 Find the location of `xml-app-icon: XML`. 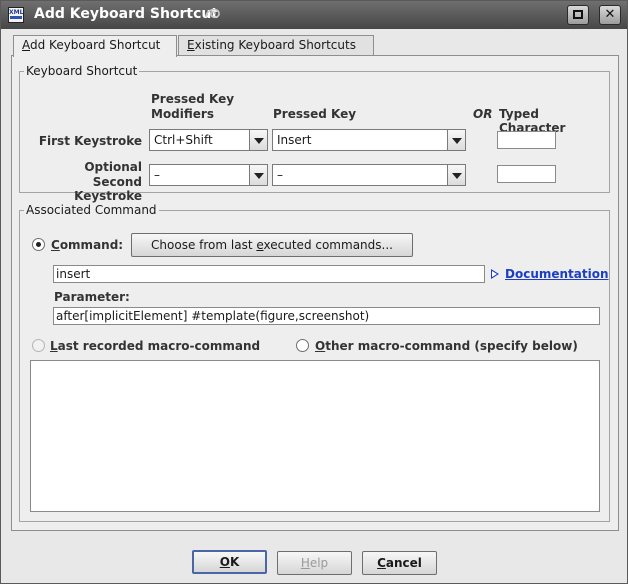

xml-app-icon: XML is located at coordinates (16, 15).